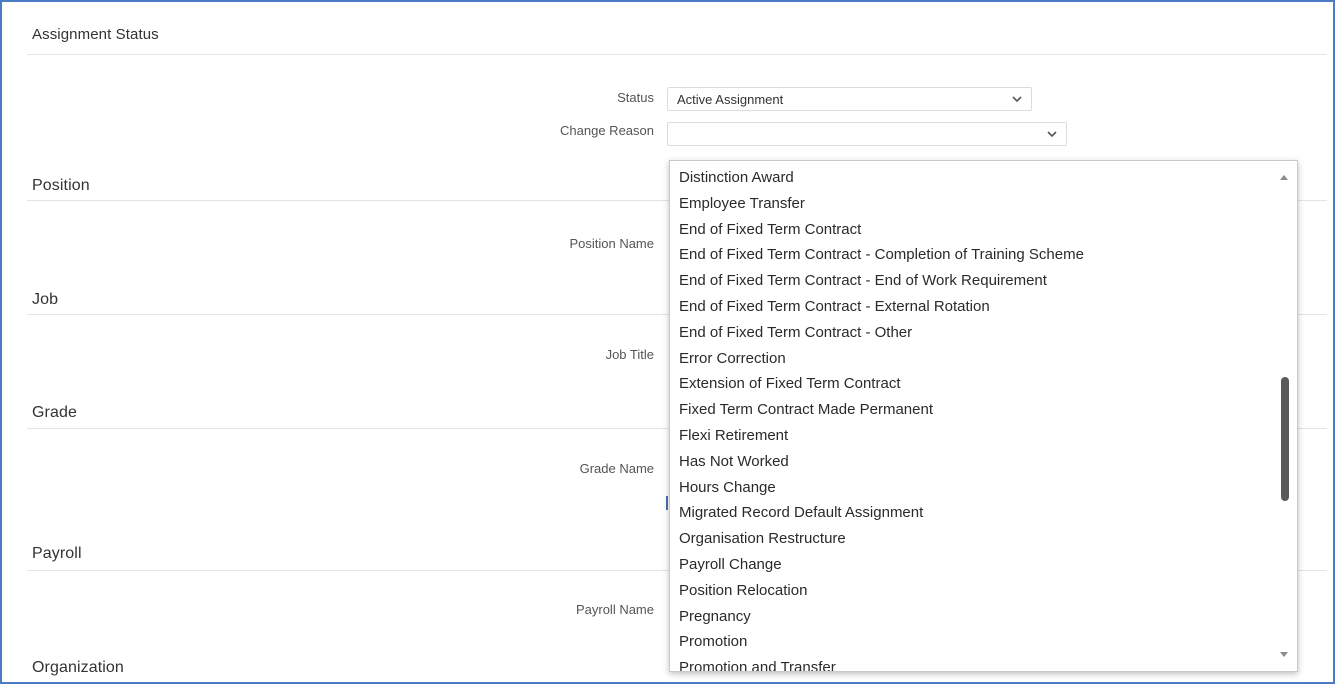 The image size is (1335, 684). What do you see at coordinates (78, 667) in the screenshot?
I see `section-title-organization: Organization` at bounding box center [78, 667].